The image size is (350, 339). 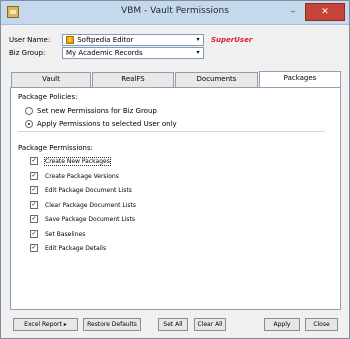 I want to click on permission-save-package-document-lists: ✓ Save Package Document Lists, so click(x=82, y=219).